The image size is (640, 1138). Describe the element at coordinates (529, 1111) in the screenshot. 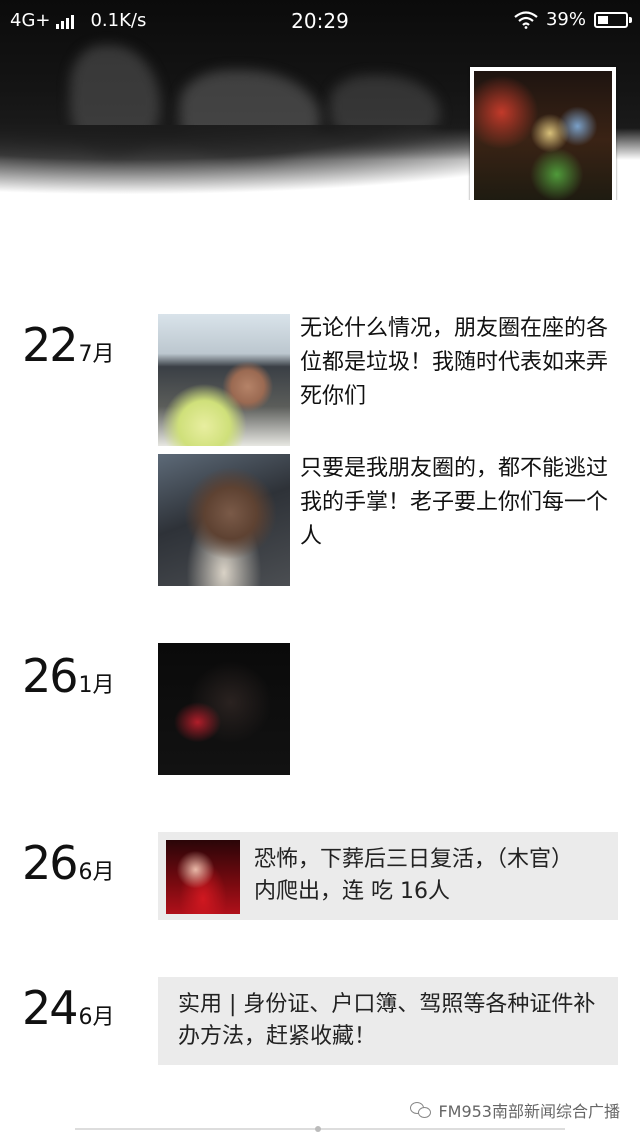

I see `watermark-text: FM953南部新闻综合广播` at that location.